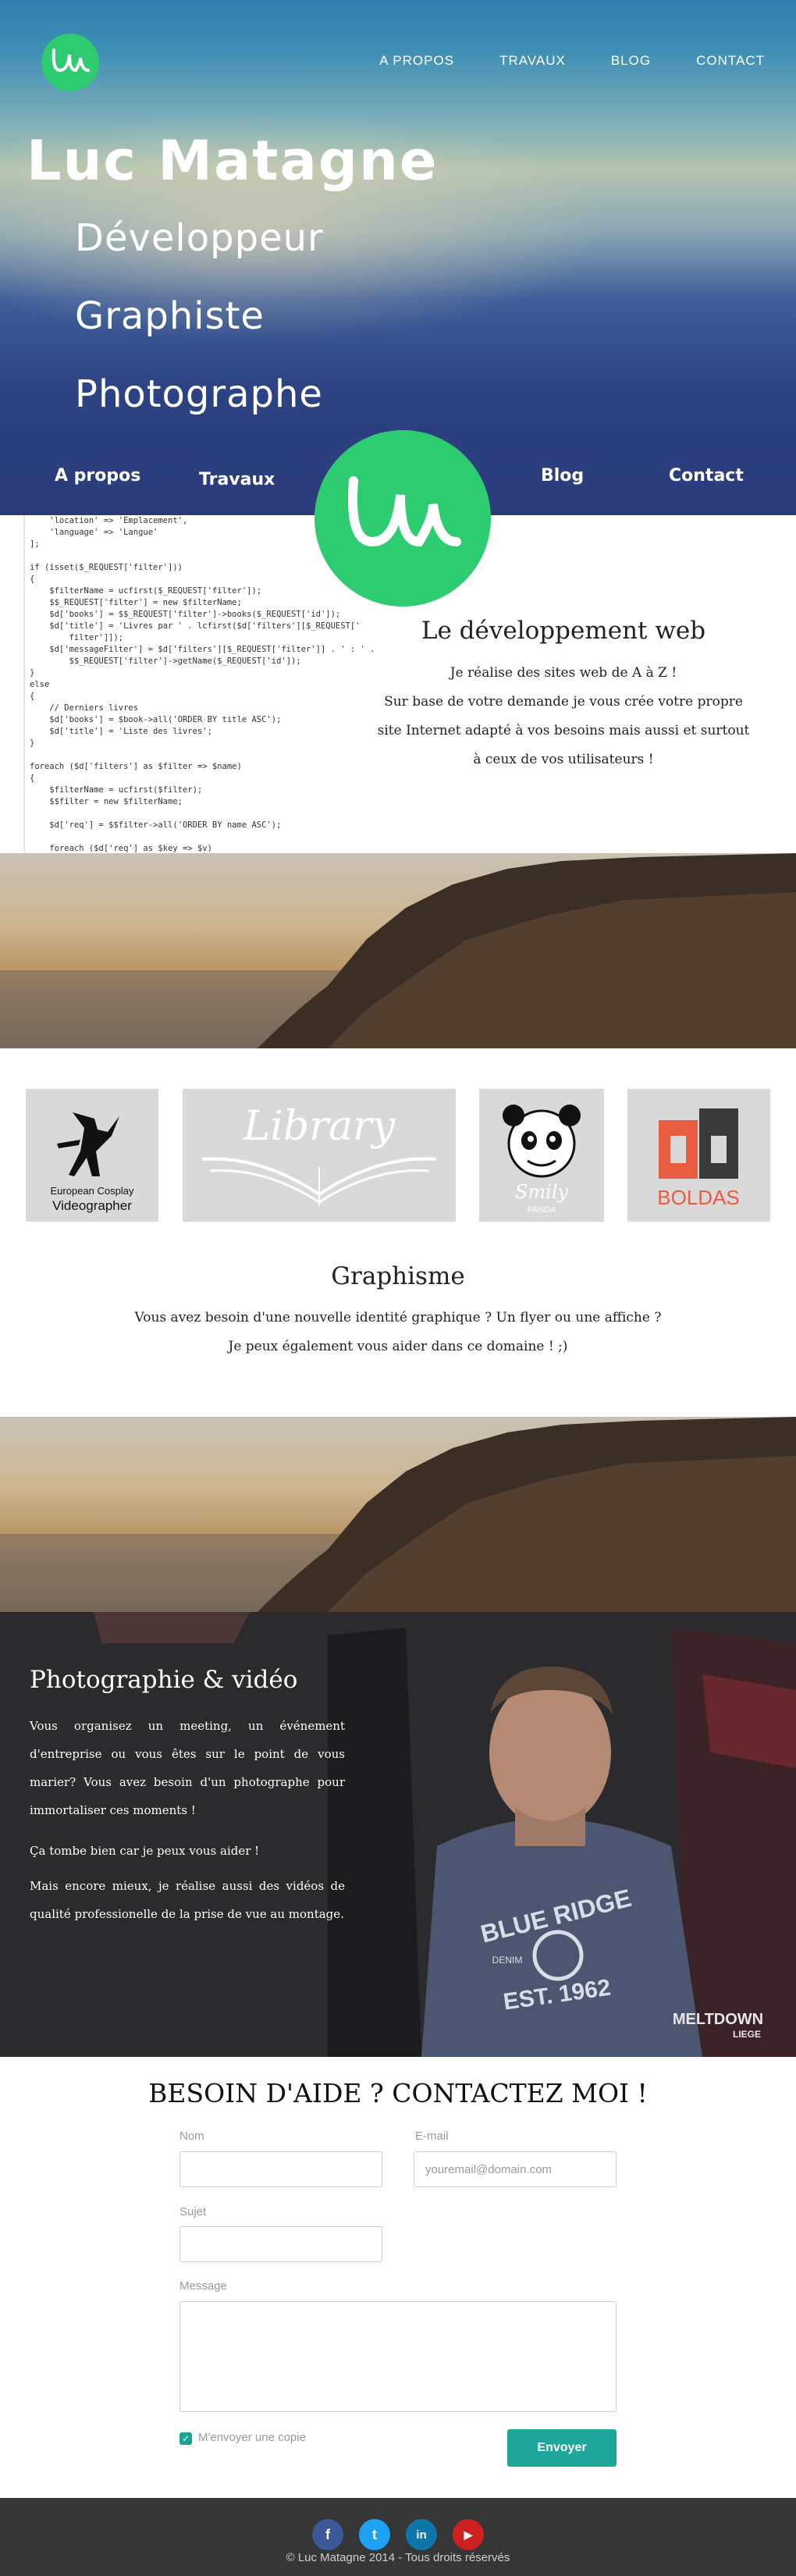  Describe the element at coordinates (233, 161) in the screenshot. I see `hero-name: Luc Matagne` at that location.